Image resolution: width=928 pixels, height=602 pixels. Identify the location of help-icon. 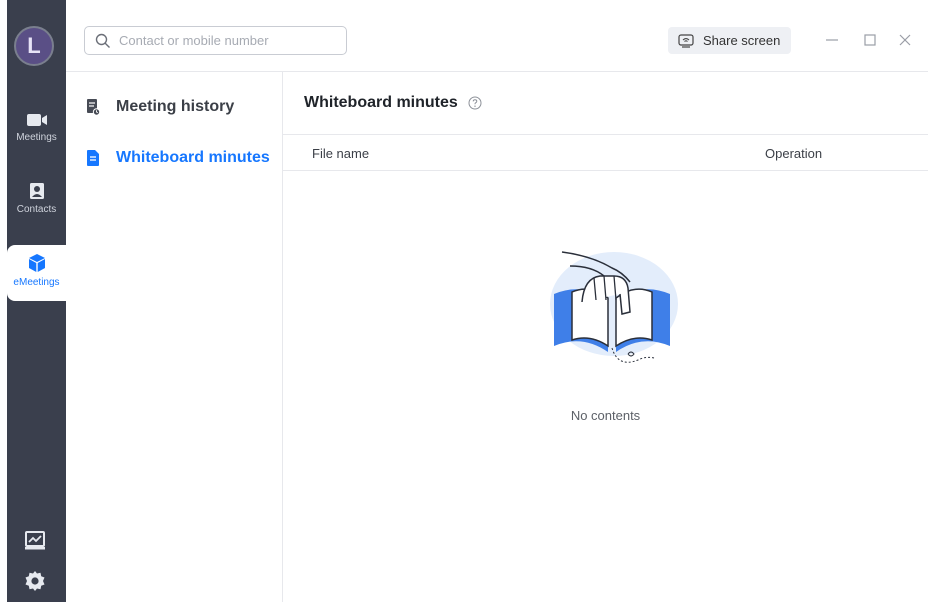
(475, 103).